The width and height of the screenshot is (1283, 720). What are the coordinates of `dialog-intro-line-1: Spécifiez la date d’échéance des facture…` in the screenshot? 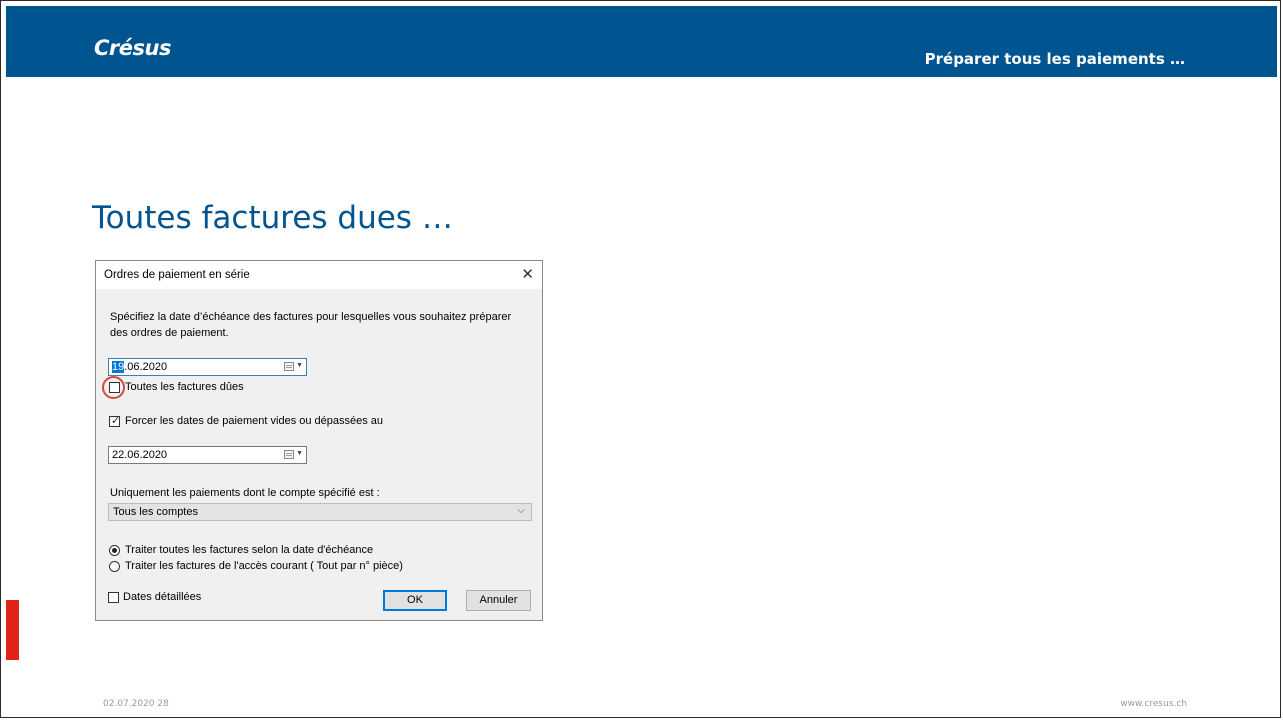 It's located at (311, 317).